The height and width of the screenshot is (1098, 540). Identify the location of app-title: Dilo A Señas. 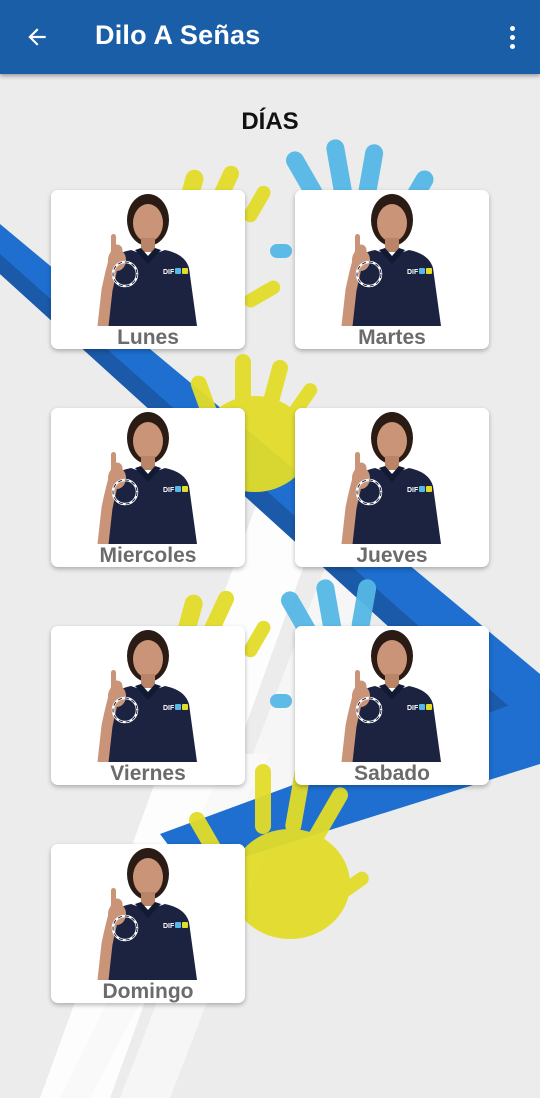
(178, 35).